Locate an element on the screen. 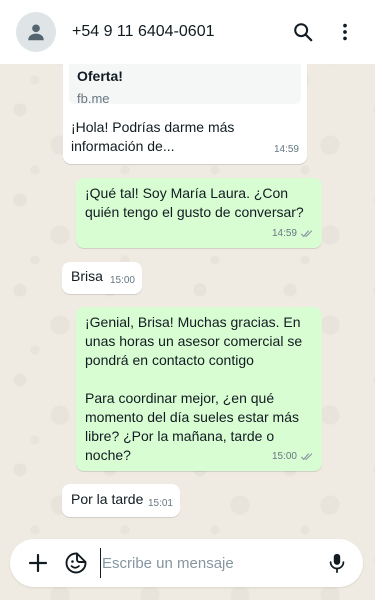 The image size is (375, 600). link-preview: Oferta! fb.me is located at coordinates (185, 85).